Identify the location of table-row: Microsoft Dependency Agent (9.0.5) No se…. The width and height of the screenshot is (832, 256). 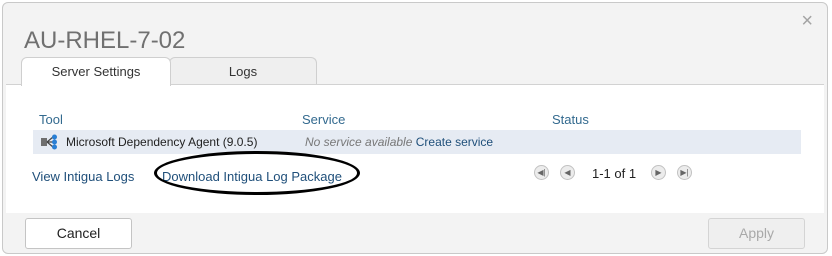
(417, 142).